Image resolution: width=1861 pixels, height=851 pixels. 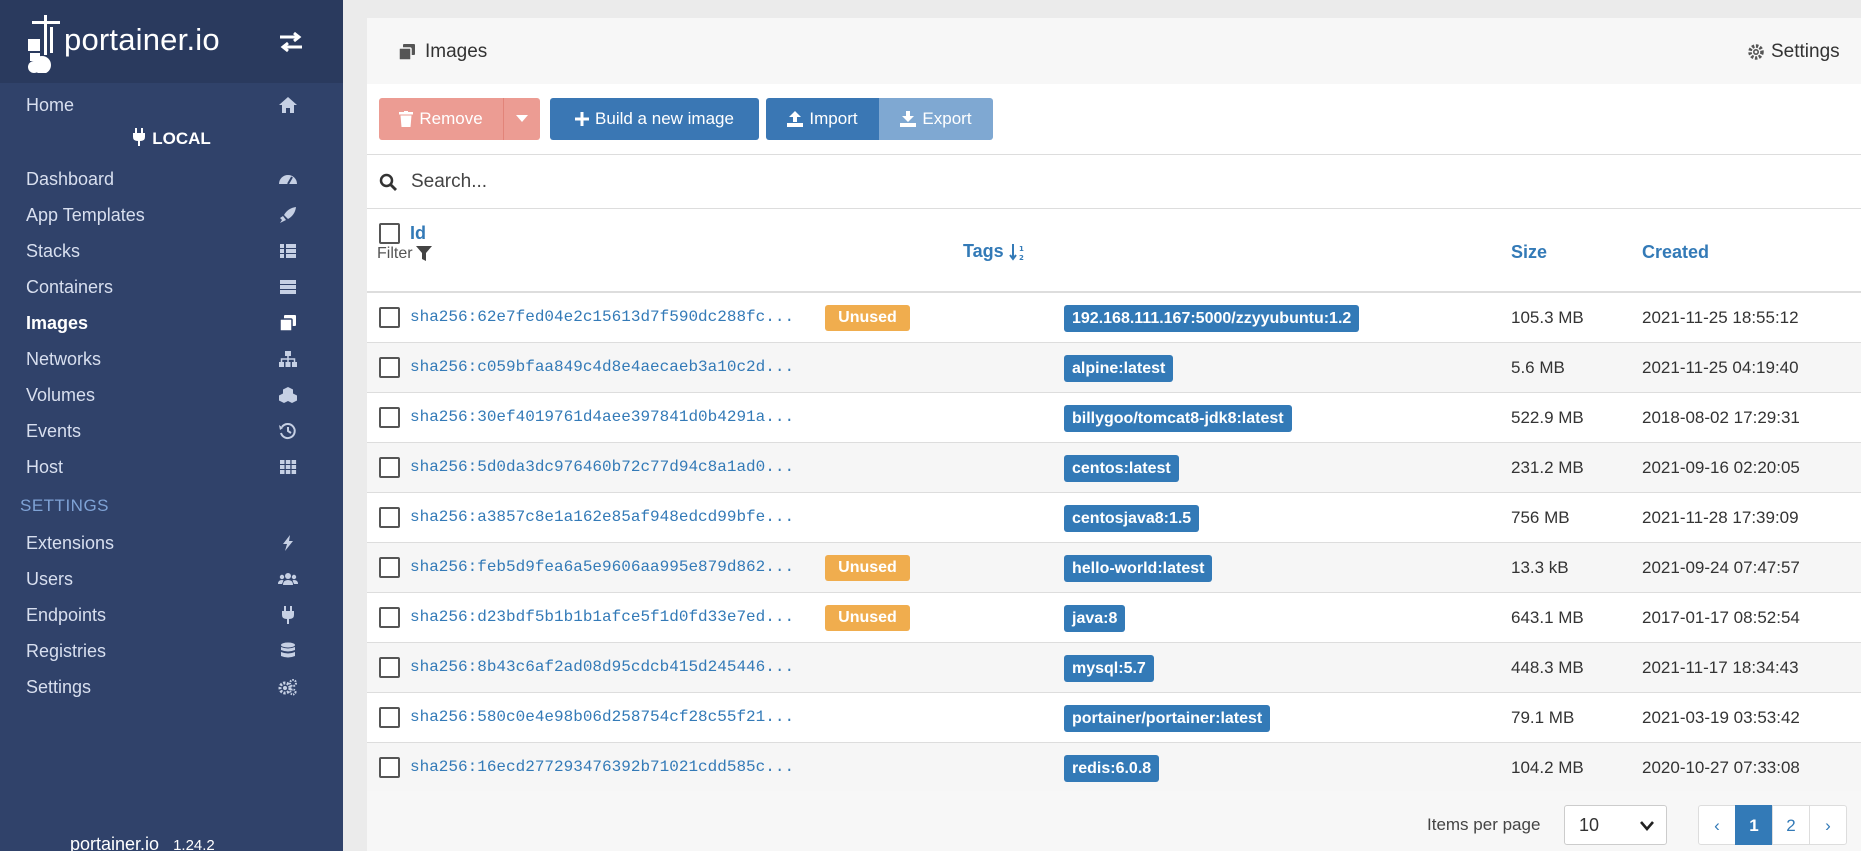 What do you see at coordinates (389, 233) in the screenshot?
I see `select-all-checkbox` at bounding box center [389, 233].